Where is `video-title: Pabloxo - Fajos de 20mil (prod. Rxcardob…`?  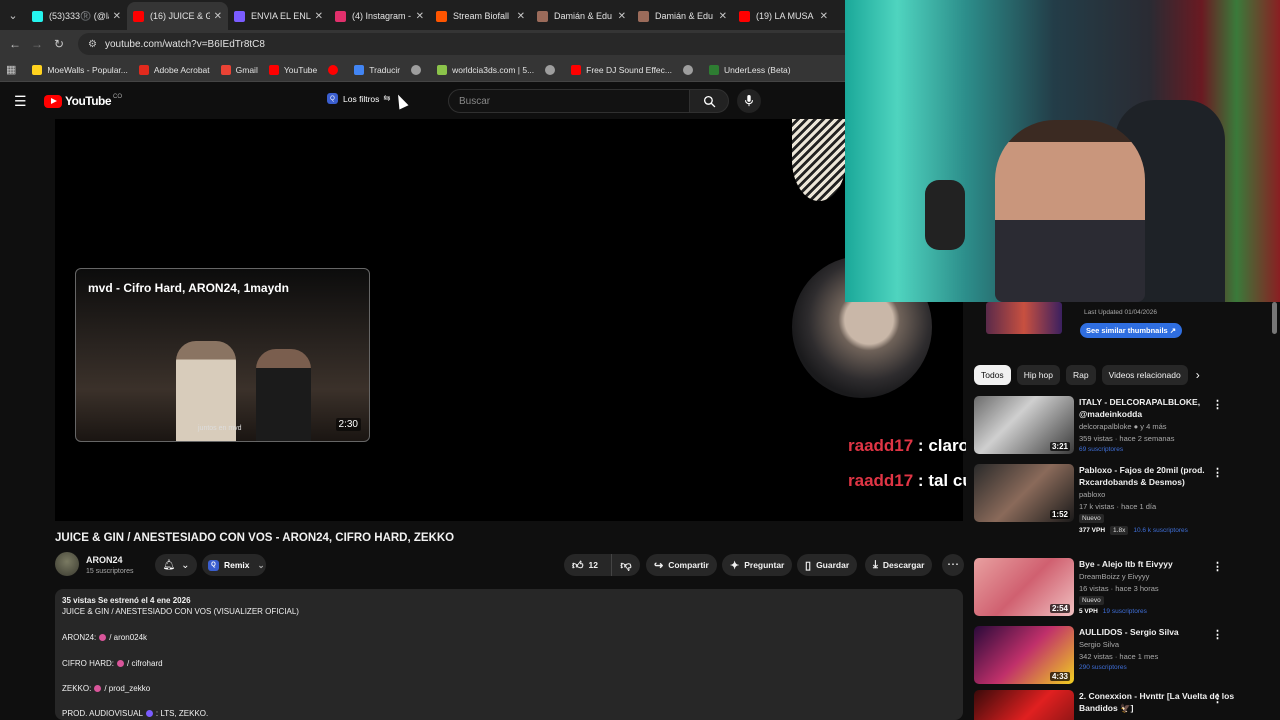 video-title: Pabloxo - Fajos de 20mil (prod. Rxcardob… is located at coordinates (1169, 476).